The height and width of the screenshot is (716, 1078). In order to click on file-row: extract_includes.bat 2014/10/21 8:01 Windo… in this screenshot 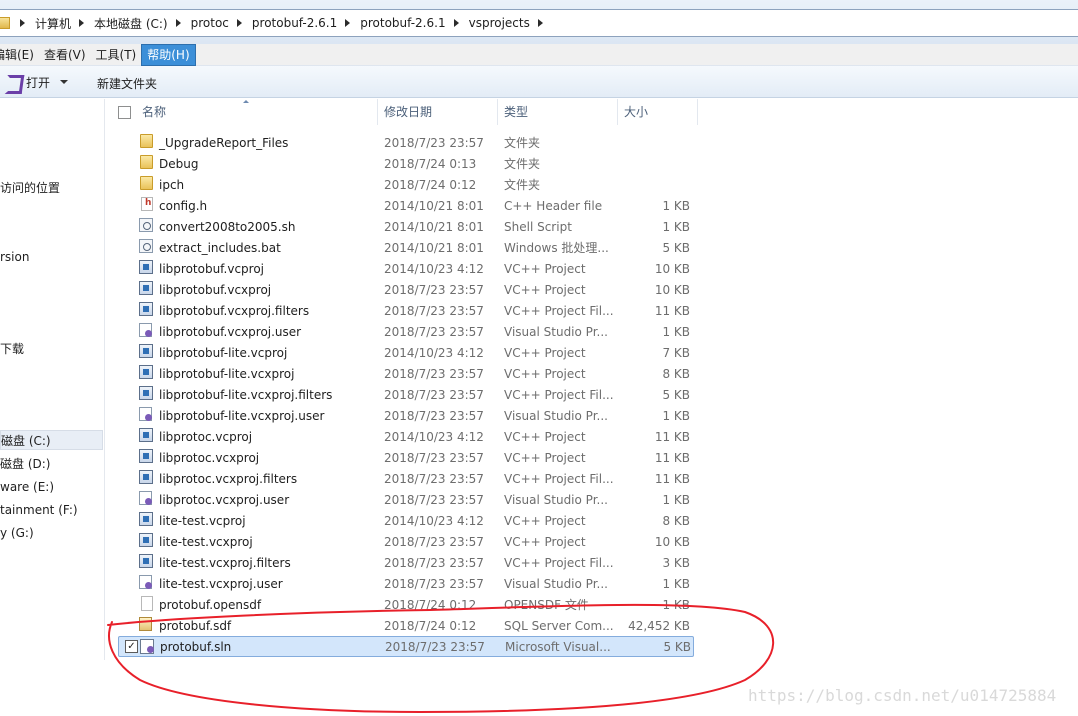, I will do `click(402, 247)`.